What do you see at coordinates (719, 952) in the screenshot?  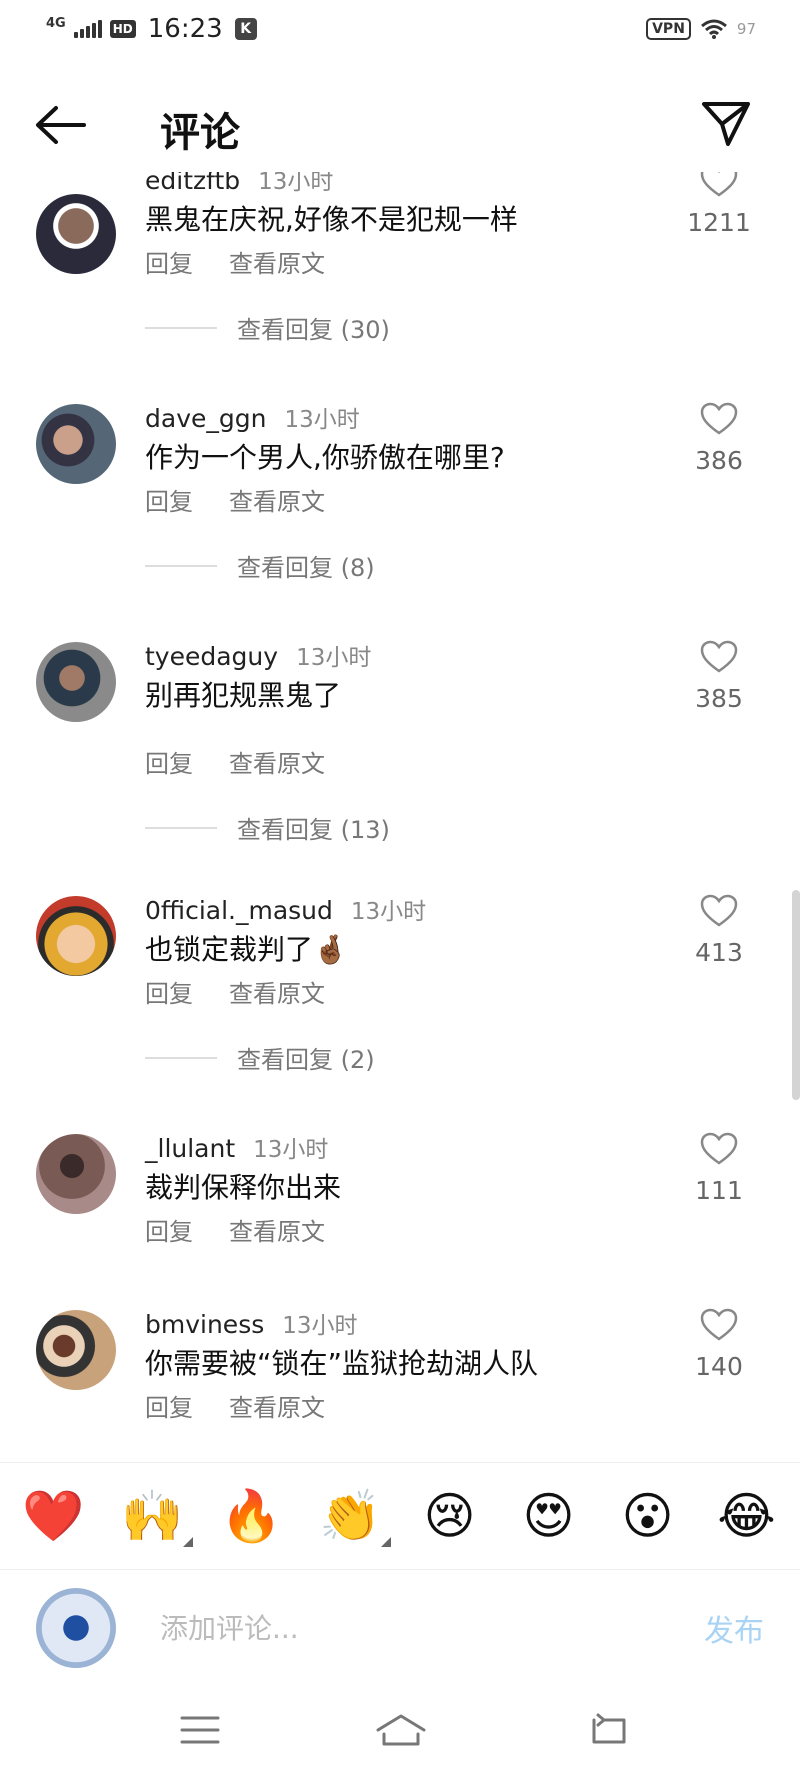 I see `like-count: 413` at bounding box center [719, 952].